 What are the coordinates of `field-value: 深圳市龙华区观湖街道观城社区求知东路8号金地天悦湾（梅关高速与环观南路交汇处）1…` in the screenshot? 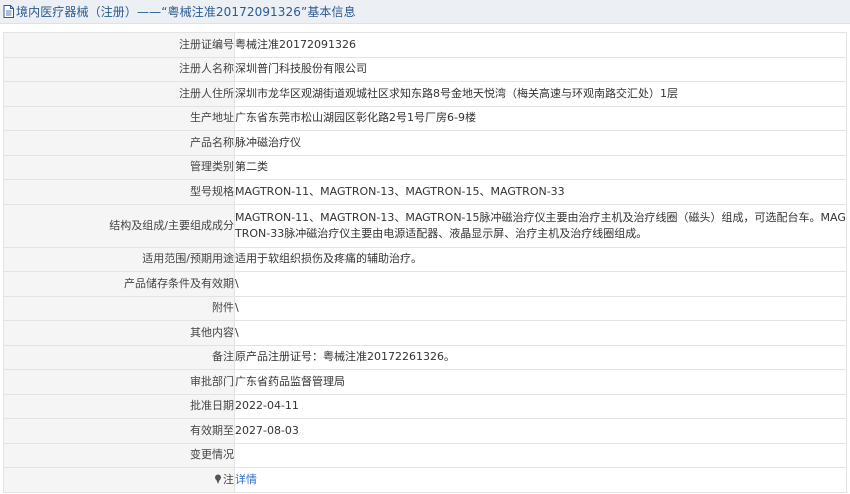 It's located at (540, 94).